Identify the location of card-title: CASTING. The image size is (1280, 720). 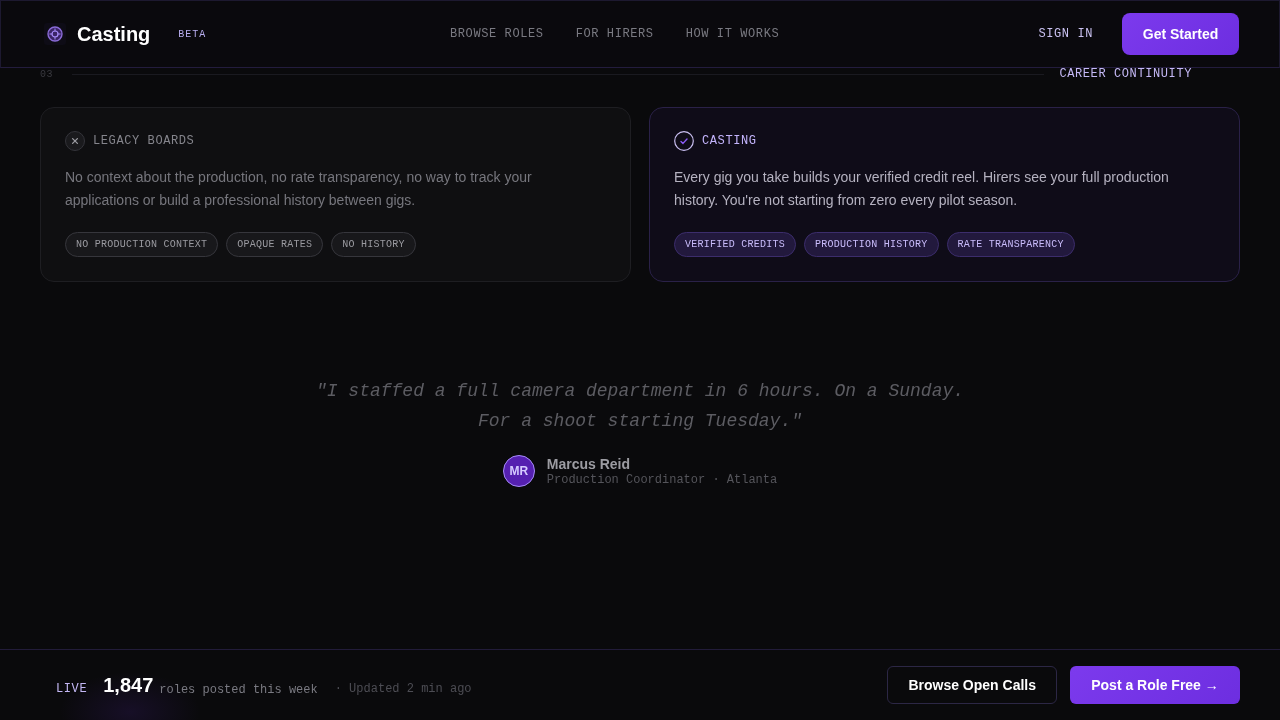
(729, 141).